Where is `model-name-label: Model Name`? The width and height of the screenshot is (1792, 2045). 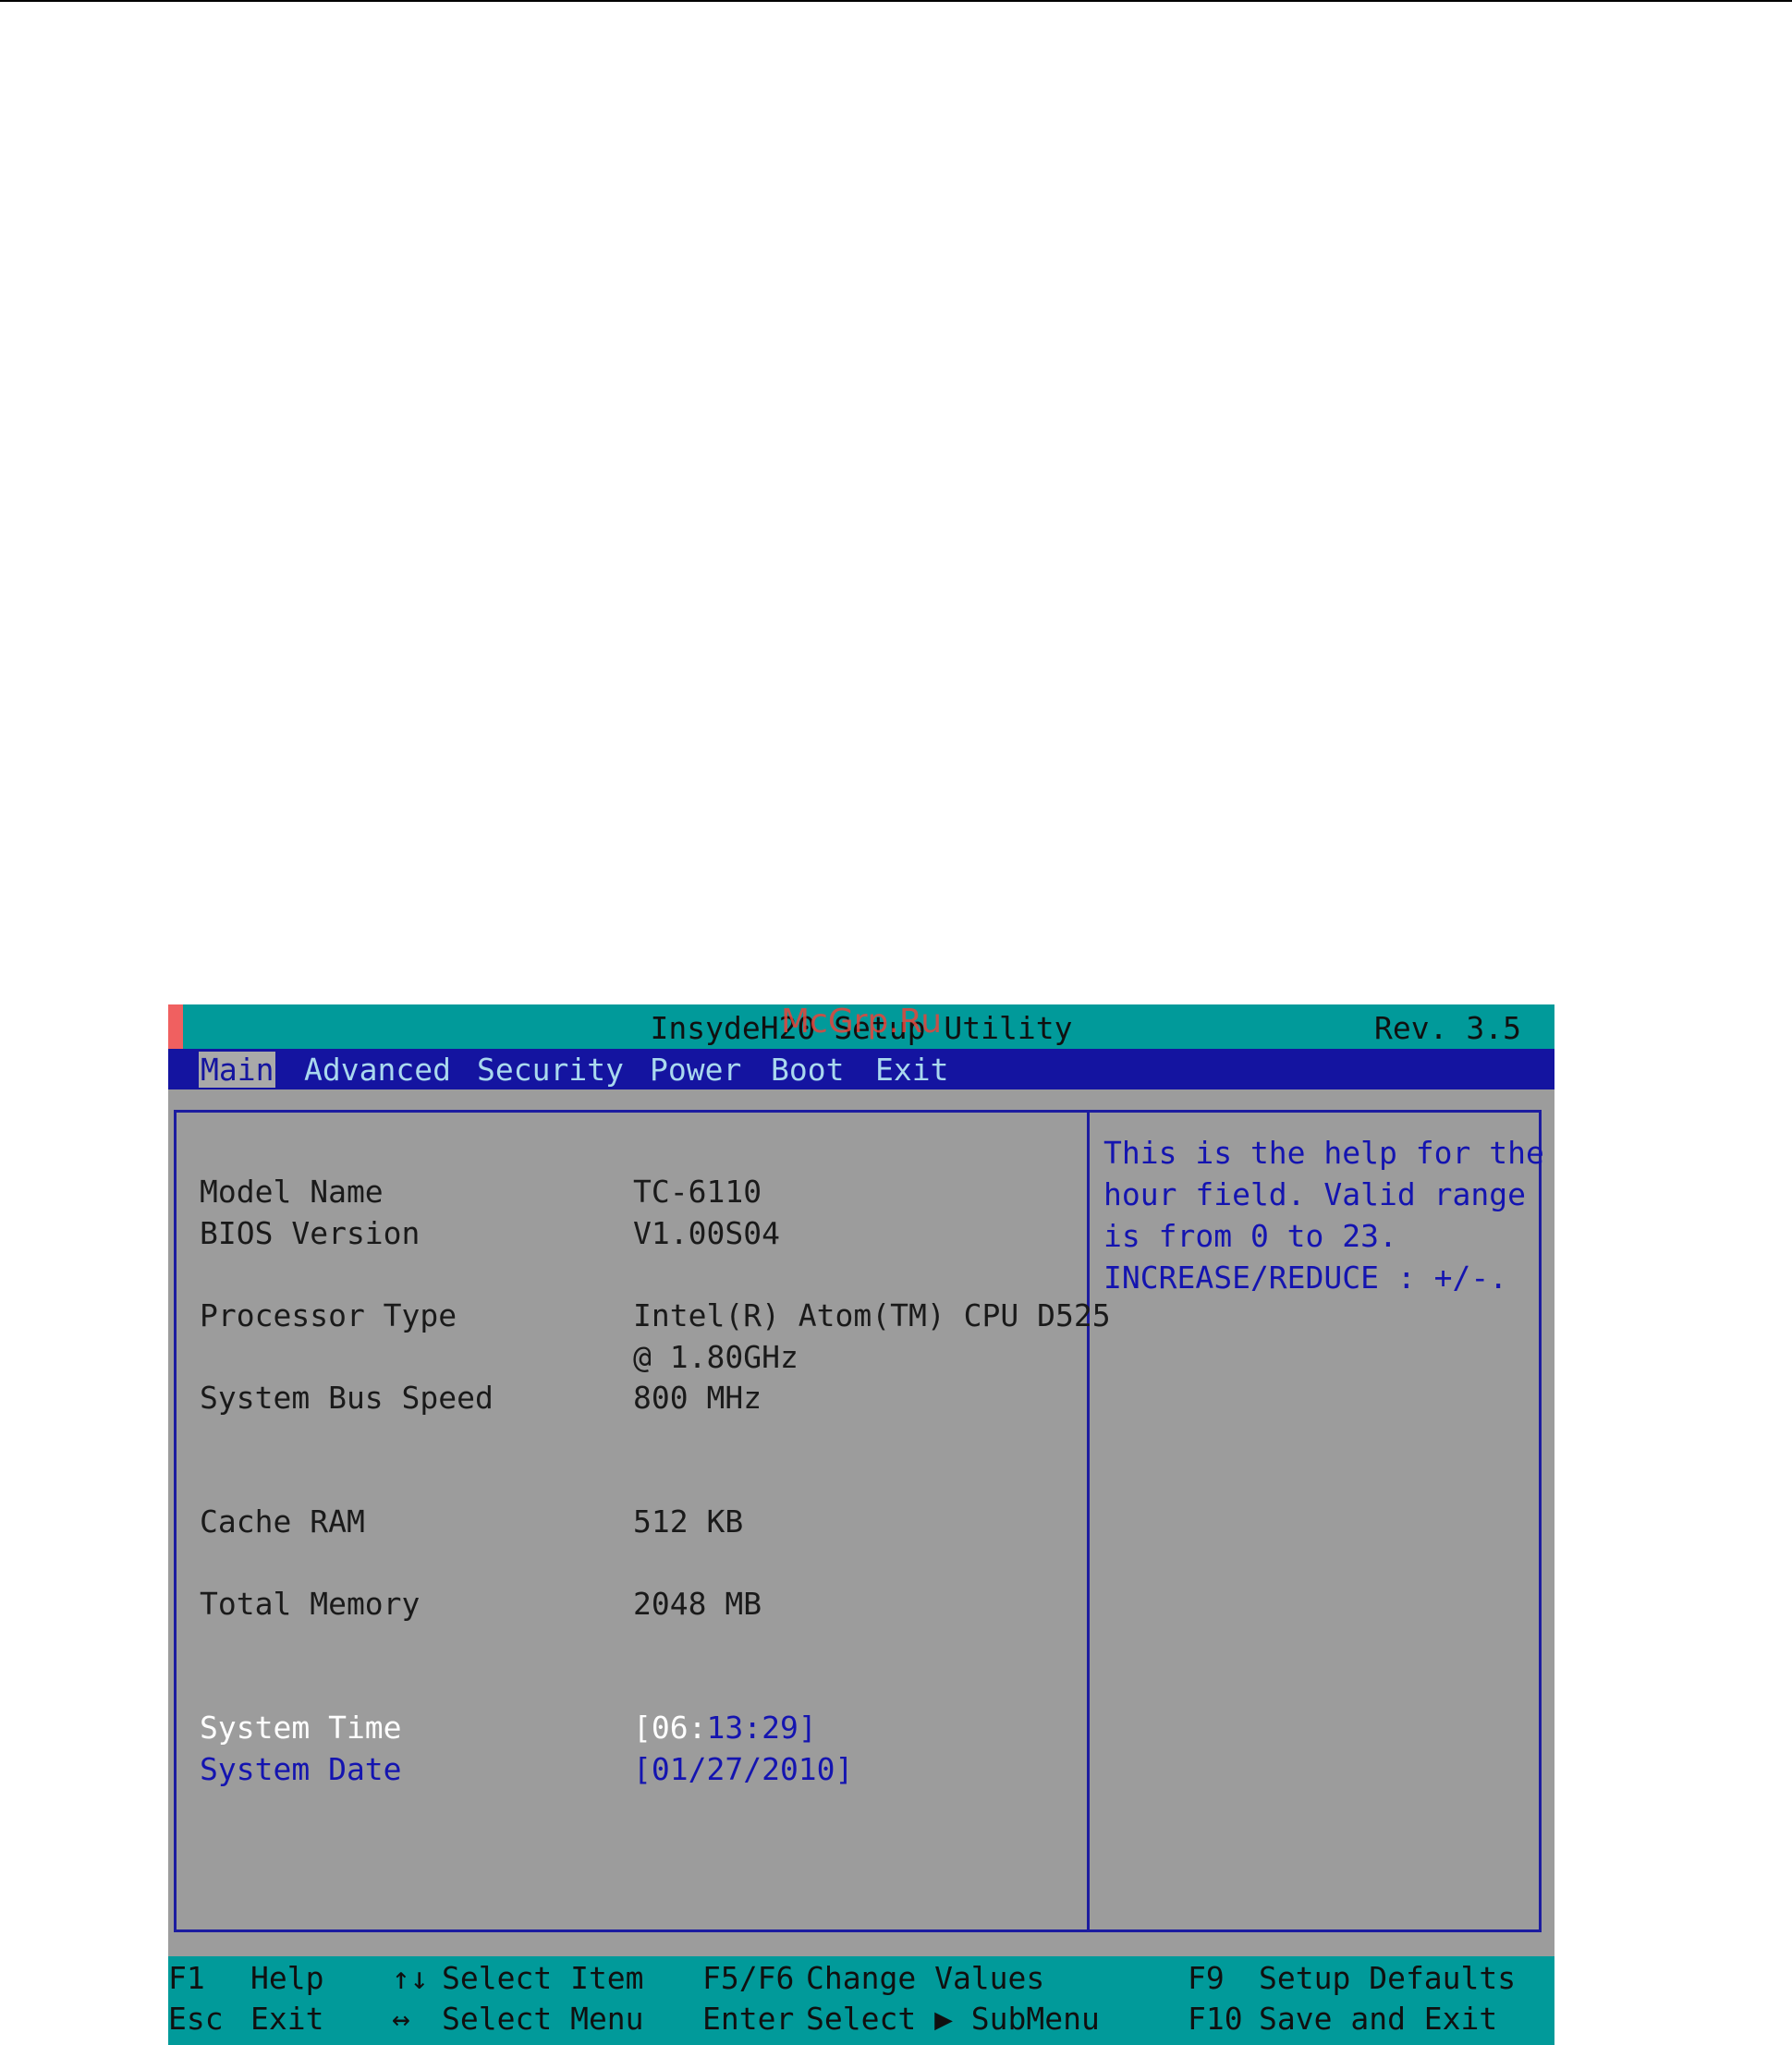
model-name-label: Model Name is located at coordinates (292, 1192).